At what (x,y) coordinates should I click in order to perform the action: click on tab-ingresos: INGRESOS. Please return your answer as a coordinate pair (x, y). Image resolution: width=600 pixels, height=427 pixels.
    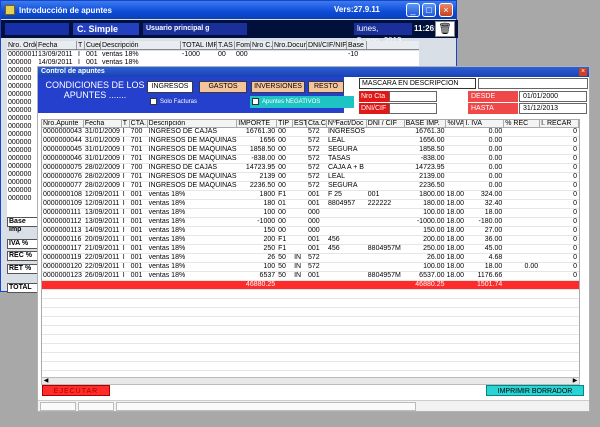
    Looking at the image, I should click on (170, 87).